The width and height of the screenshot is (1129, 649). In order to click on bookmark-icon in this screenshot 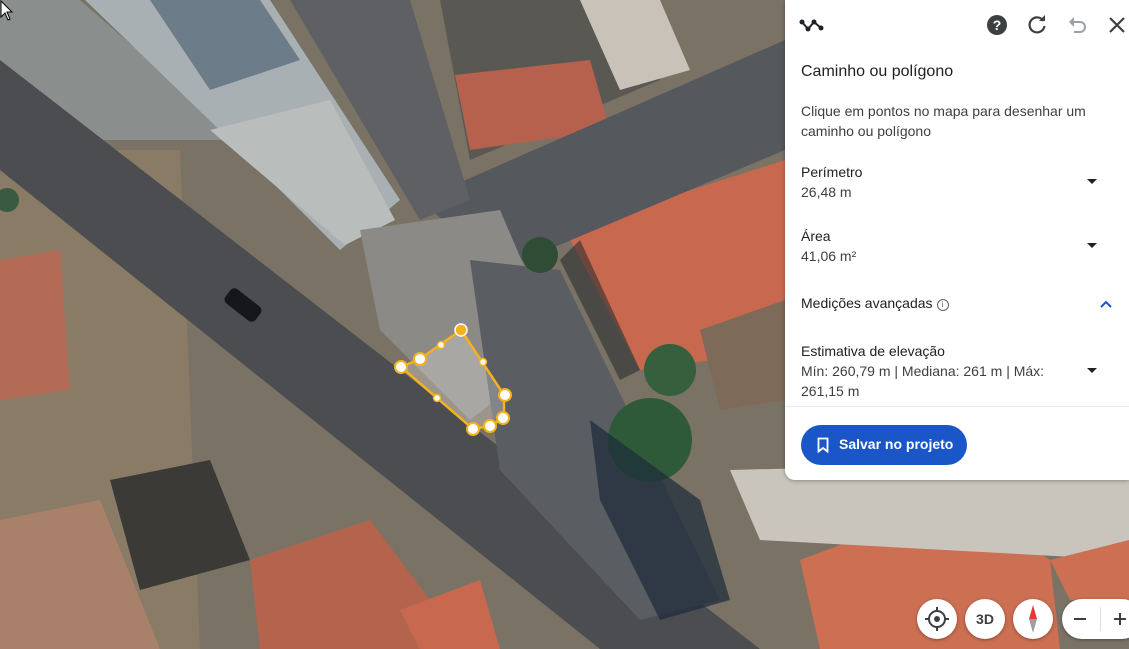, I will do `click(823, 445)`.